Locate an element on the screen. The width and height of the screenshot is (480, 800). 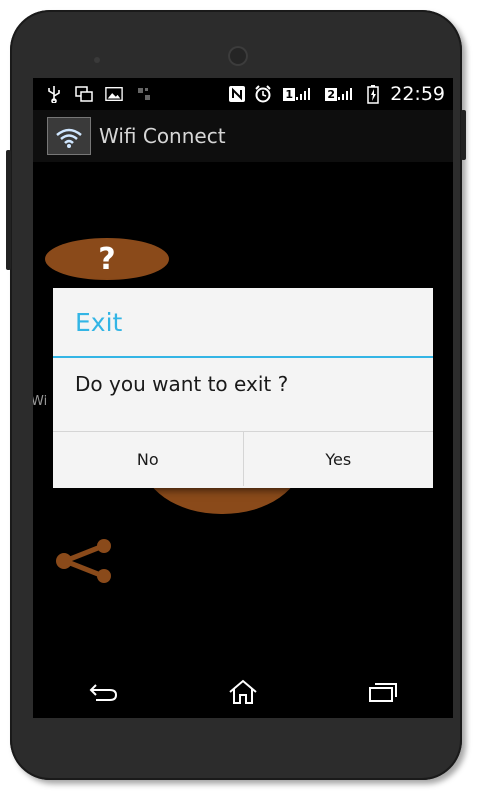
network-icon is located at coordinates (144, 94).